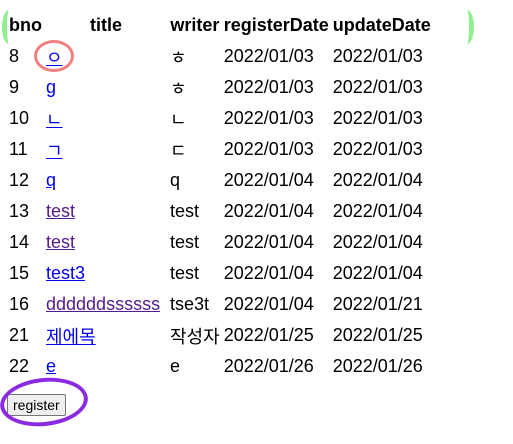 This screenshot has width=513, height=444. I want to click on cell-writer: tse3t, so click(190, 304).